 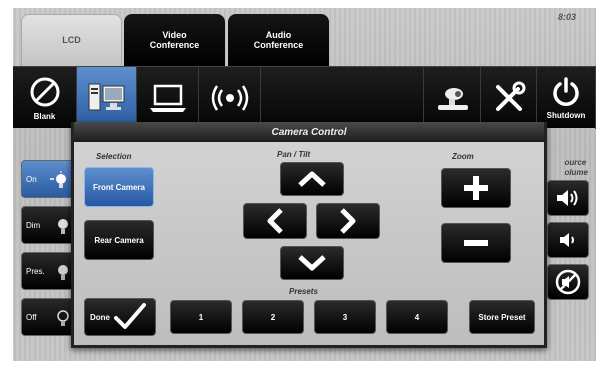 I want to click on arrow-right-icon, so click(x=348, y=221).